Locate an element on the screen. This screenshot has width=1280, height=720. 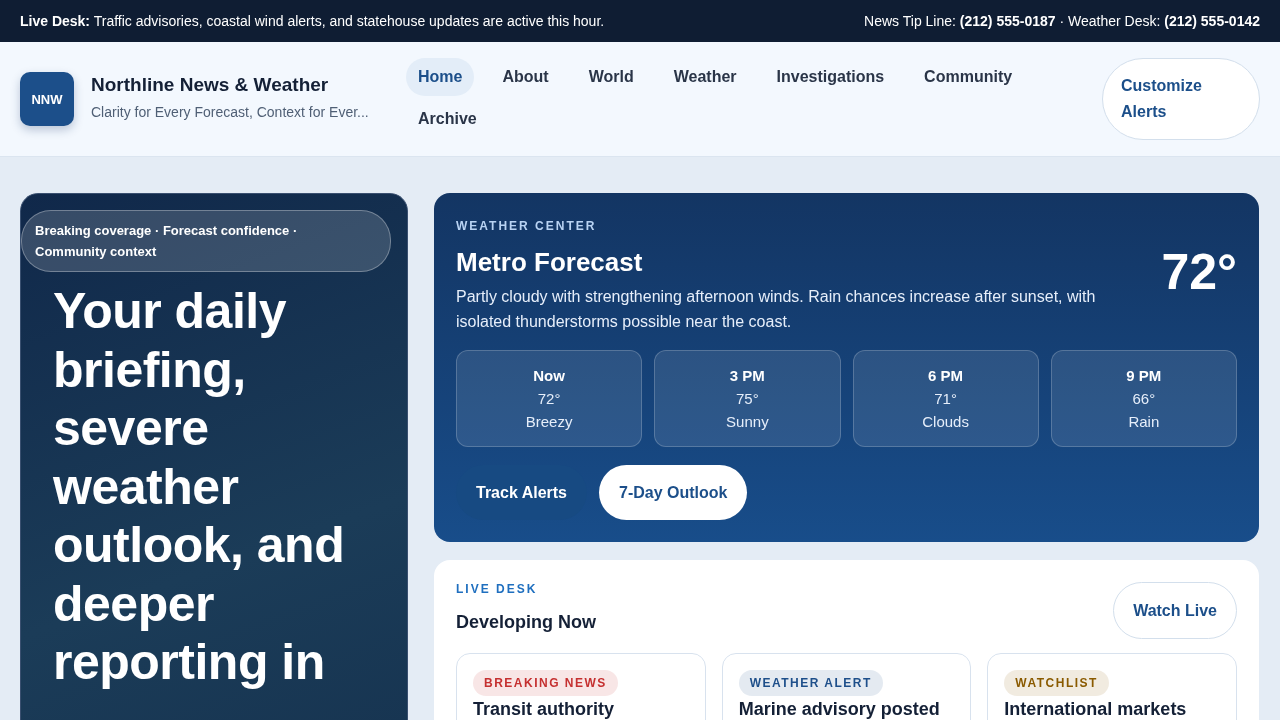
section-eyebrow: WEATHER CENTER is located at coordinates (527, 226).